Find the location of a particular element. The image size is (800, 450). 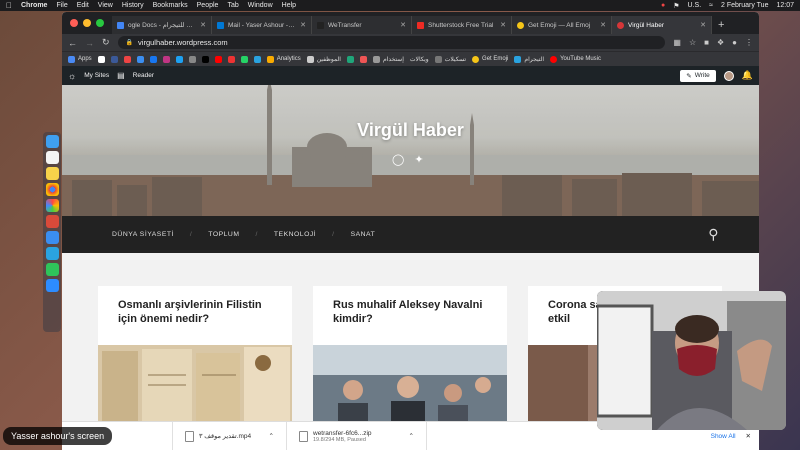

my-sites-link: My Sites is located at coordinates (96, 75).